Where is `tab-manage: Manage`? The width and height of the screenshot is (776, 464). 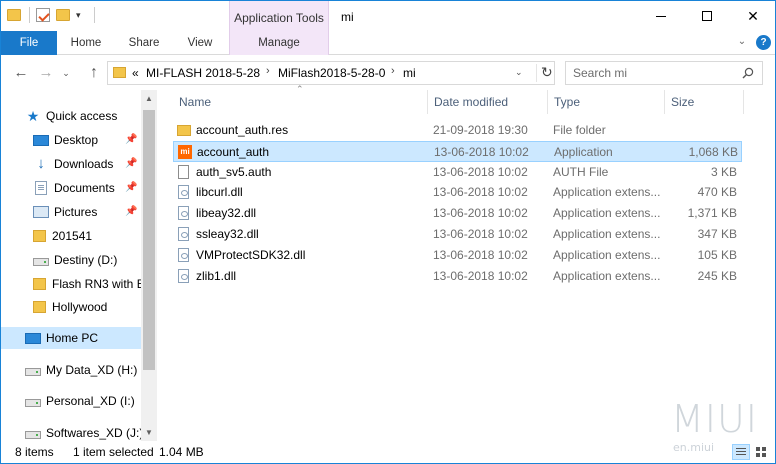 tab-manage: Manage is located at coordinates (279, 43).